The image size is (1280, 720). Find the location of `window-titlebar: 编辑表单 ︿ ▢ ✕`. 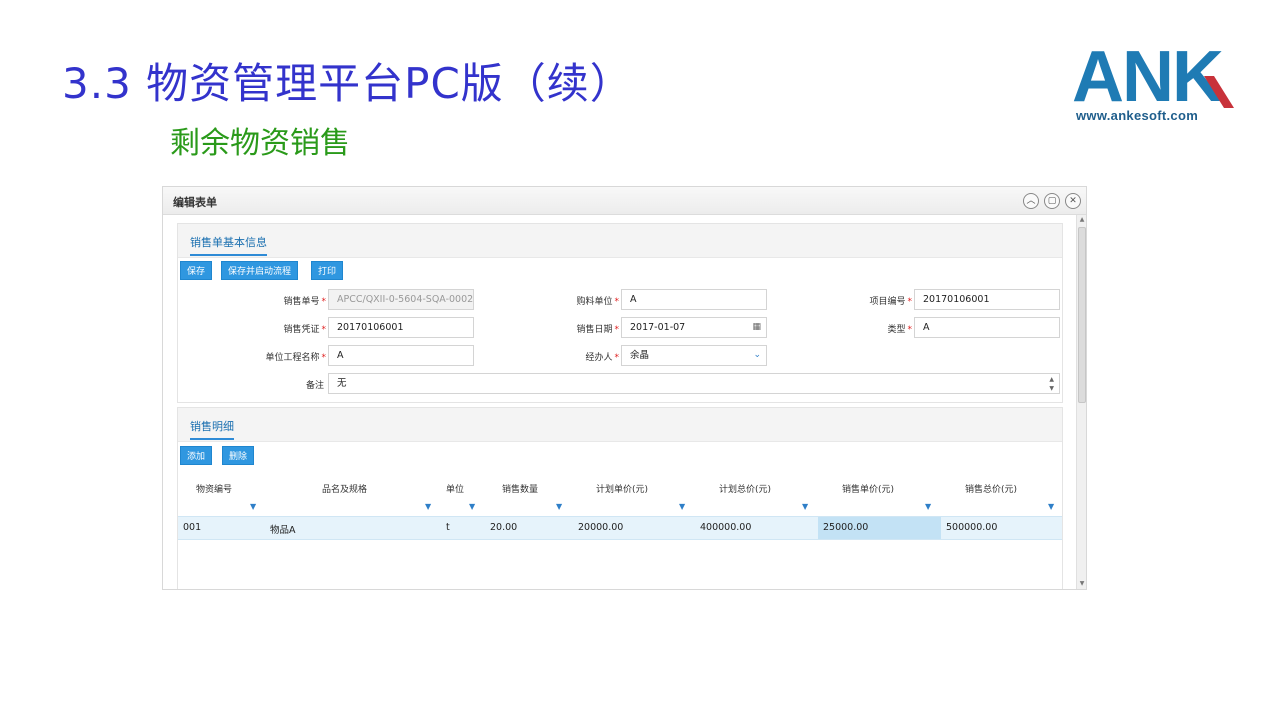

window-titlebar: 编辑表单 ︿ ▢ ✕ is located at coordinates (624, 201).